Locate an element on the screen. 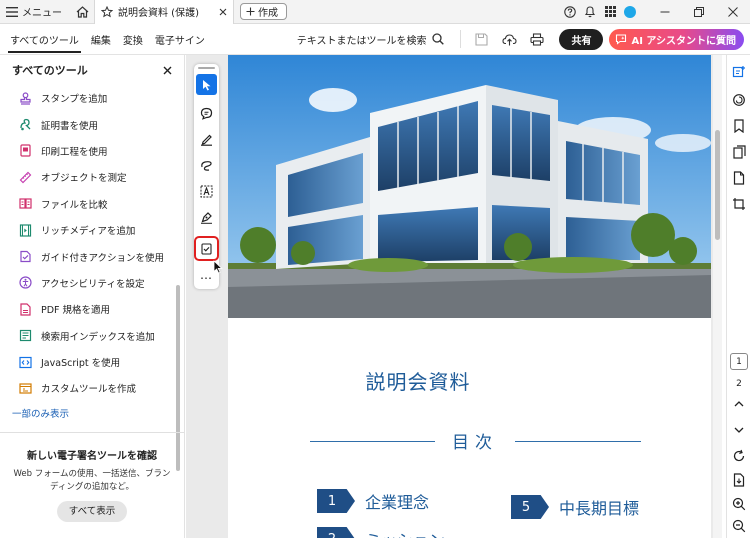 This screenshot has width=750, height=538. create-button: 作成 is located at coordinates (263, 11).